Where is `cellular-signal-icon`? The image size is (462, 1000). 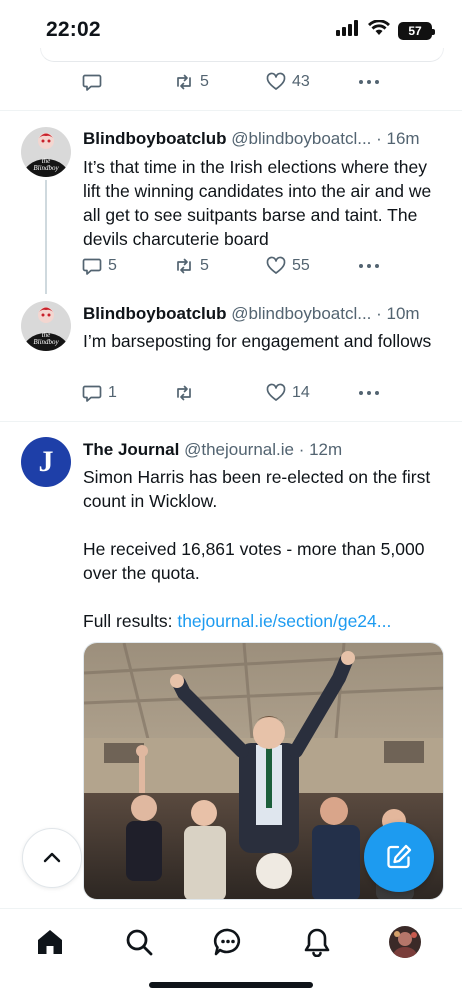
cellular-signal-icon is located at coordinates (348, 30).